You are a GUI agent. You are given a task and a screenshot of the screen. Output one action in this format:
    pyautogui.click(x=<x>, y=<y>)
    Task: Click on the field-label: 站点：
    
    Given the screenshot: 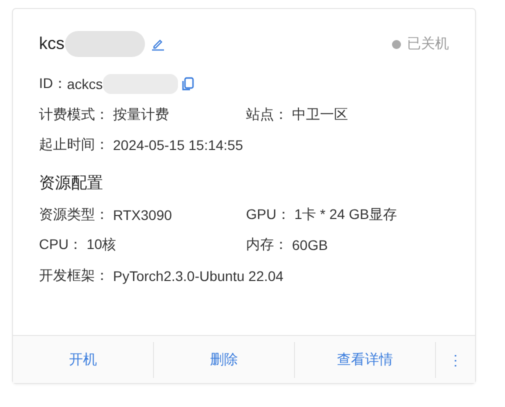 What is the action you would take?
    pyautogui.click(x=267, y=115)
    